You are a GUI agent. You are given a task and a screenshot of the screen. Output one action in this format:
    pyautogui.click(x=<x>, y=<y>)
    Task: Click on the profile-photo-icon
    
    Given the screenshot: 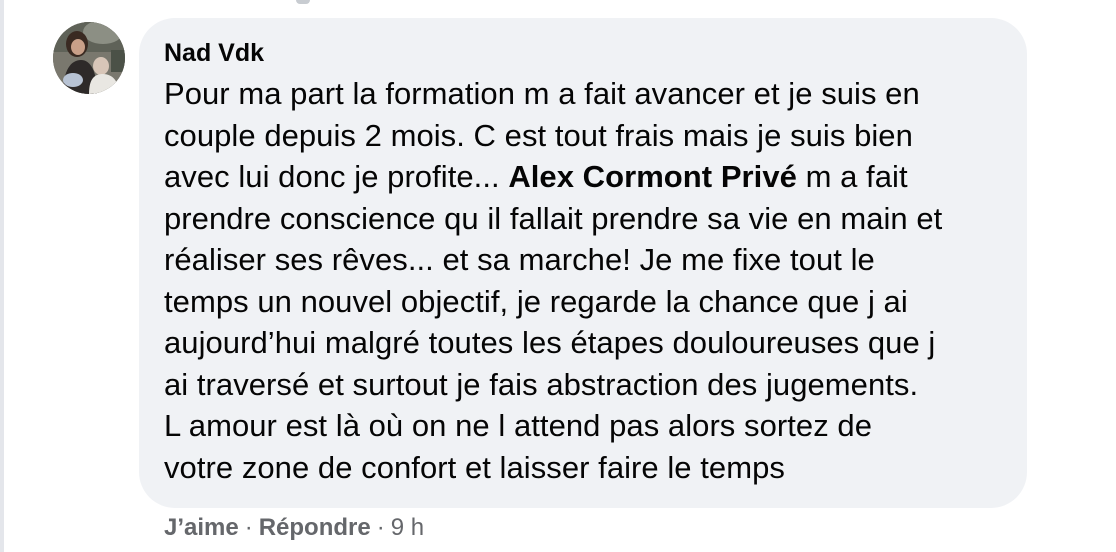 What is the action you would take?
    pyautogui.click(x=89, y=58)
    